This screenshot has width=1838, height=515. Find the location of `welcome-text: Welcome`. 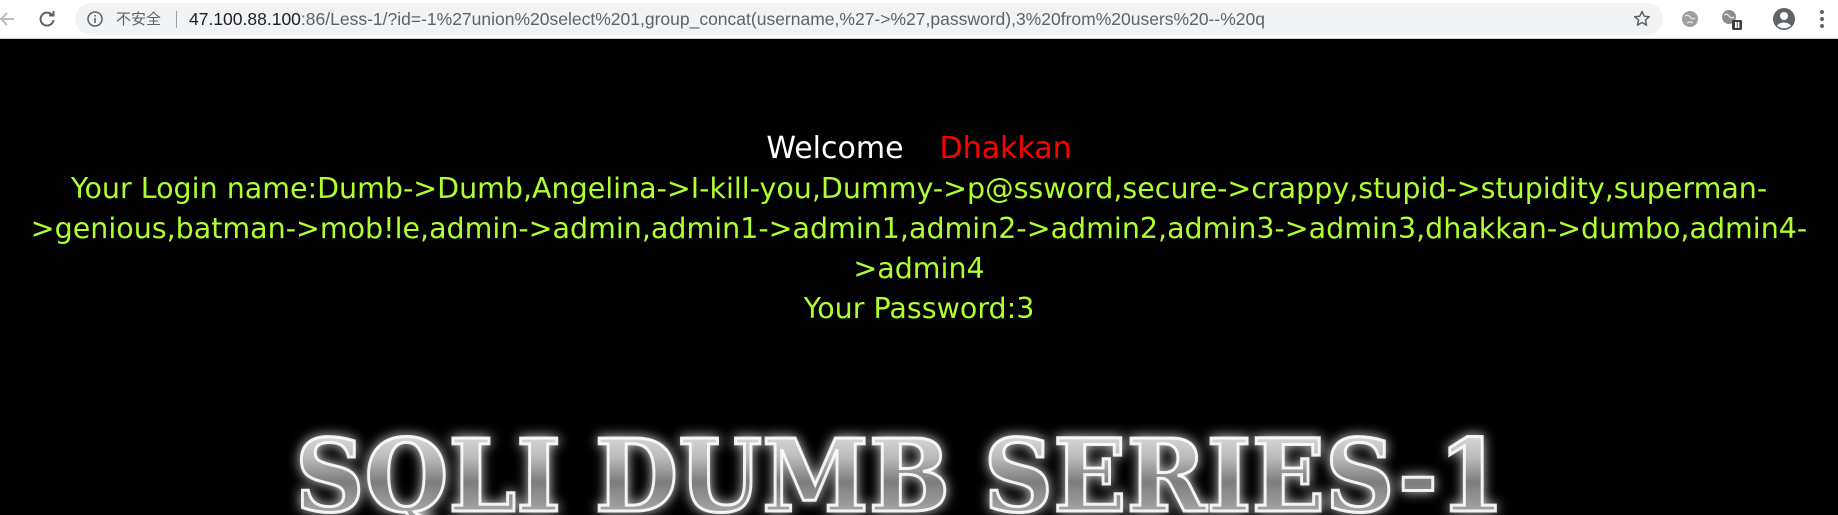

welcome-text: Welcome is located at coordinates (835, 148).